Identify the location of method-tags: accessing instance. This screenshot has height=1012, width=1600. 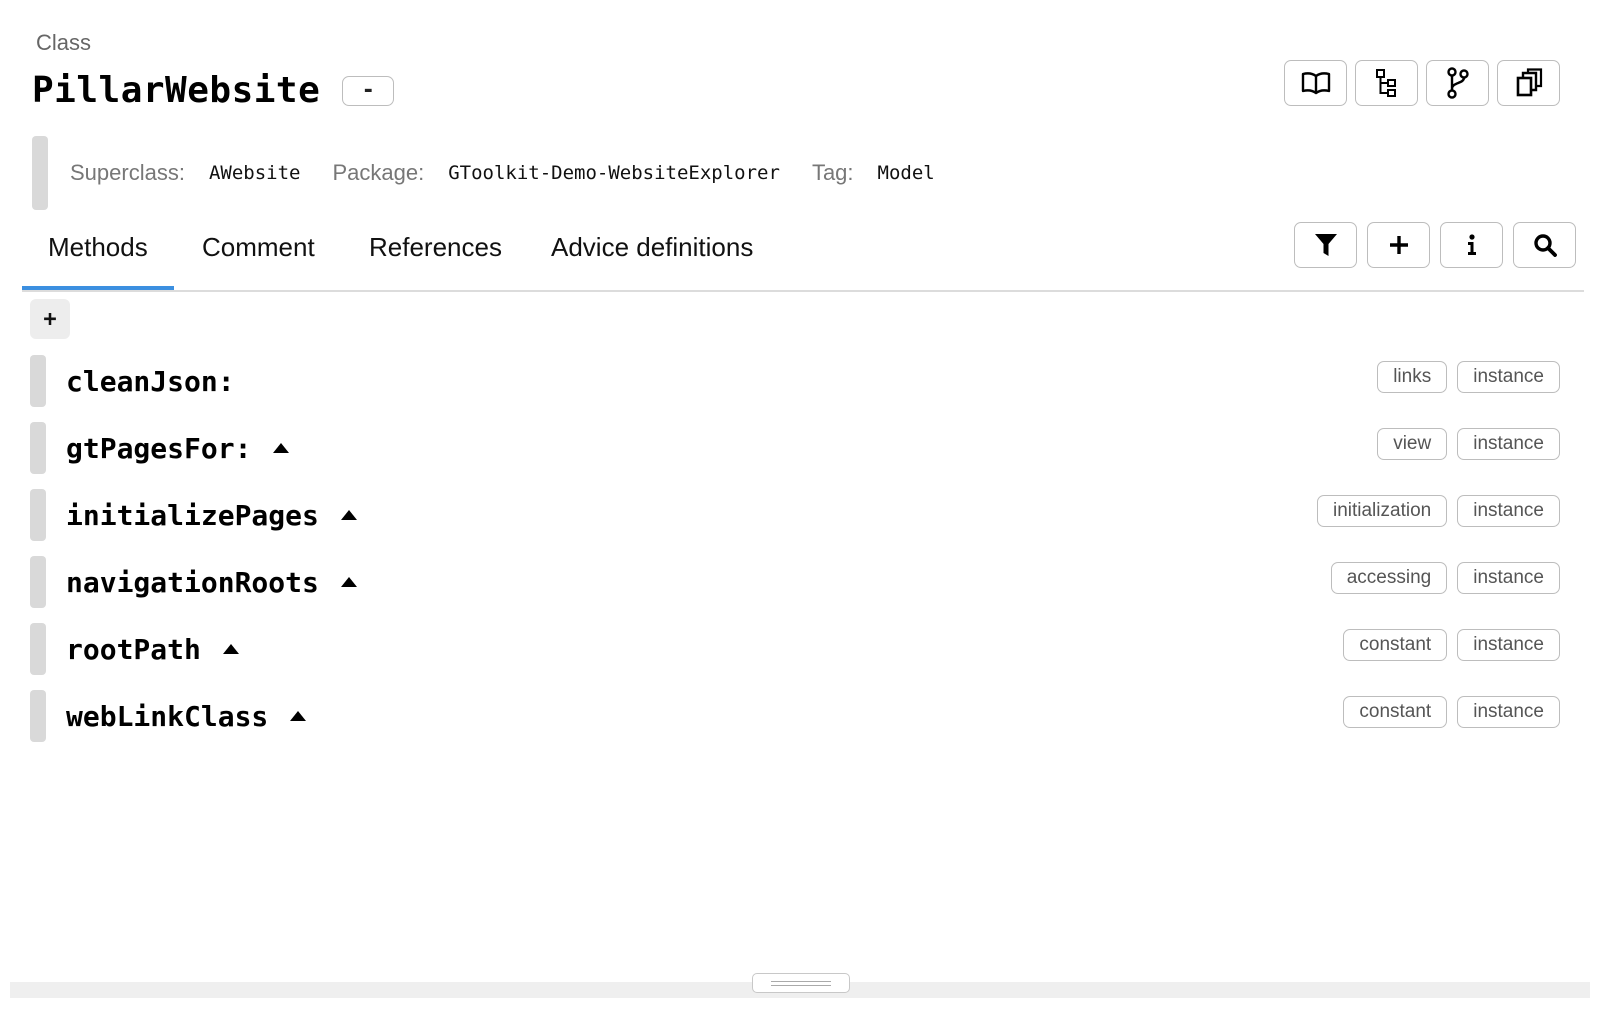
(1445, 578).